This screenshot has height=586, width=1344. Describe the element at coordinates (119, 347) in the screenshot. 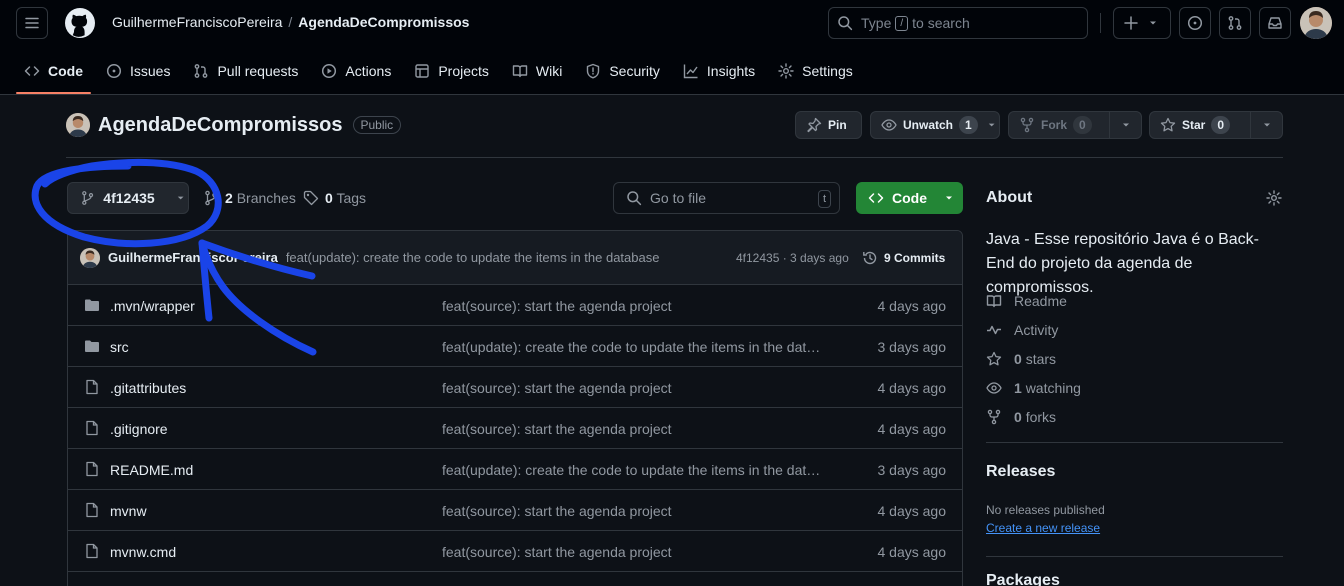

I see `file-name: src` at that location.